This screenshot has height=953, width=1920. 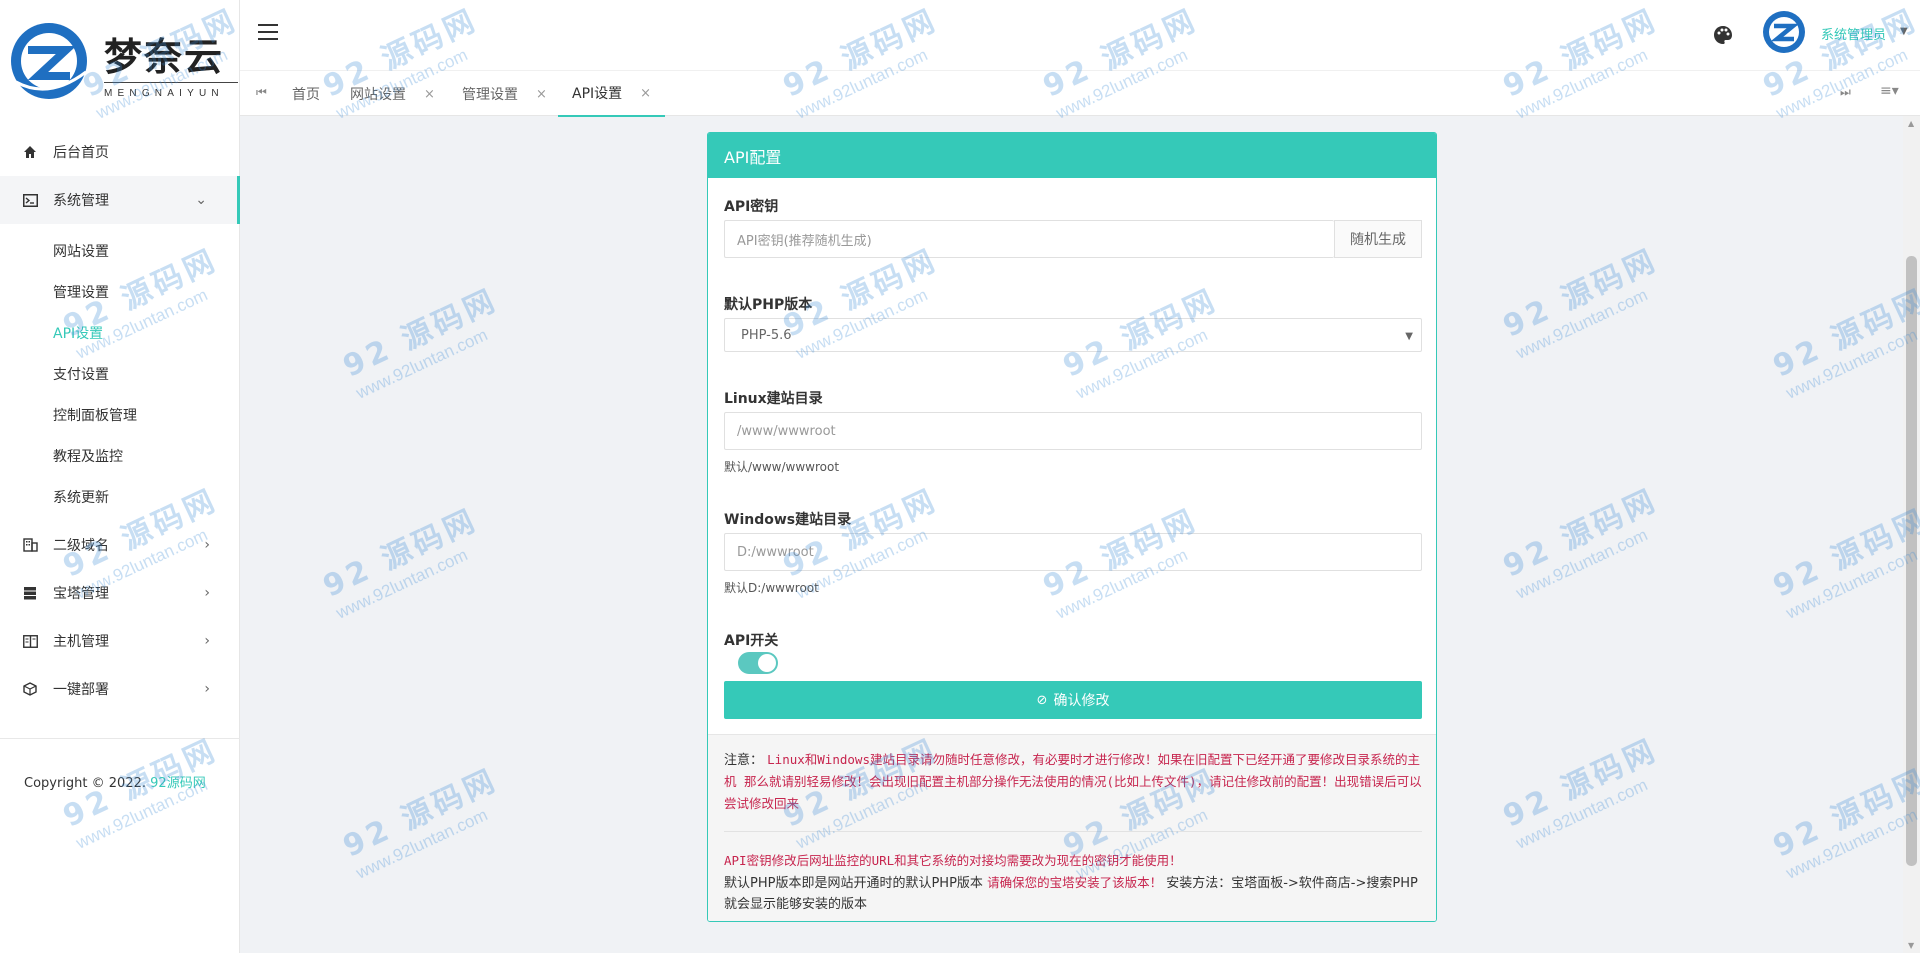 I want to click on sidebar-item-system: 系统管理 ⌄, so click(x=120, y=200).